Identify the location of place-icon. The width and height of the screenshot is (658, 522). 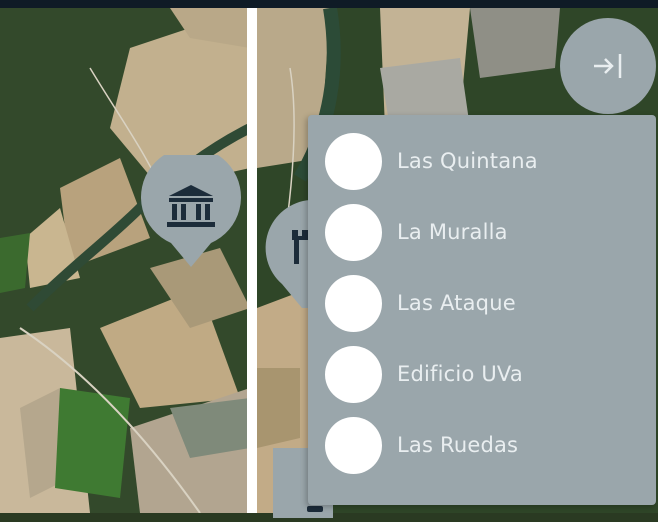
(315, 509).